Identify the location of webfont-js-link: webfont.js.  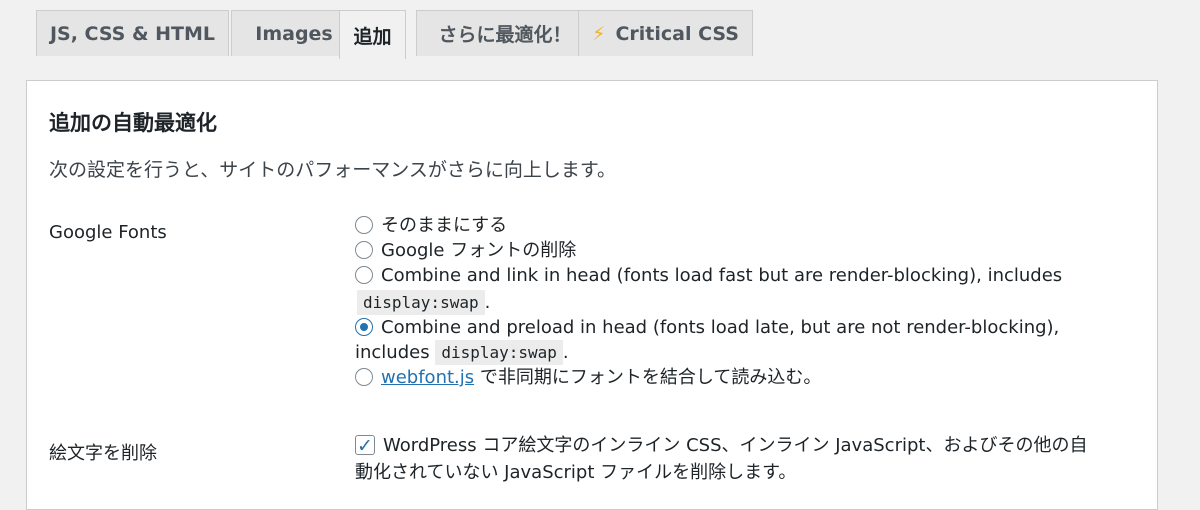
(427, 377).